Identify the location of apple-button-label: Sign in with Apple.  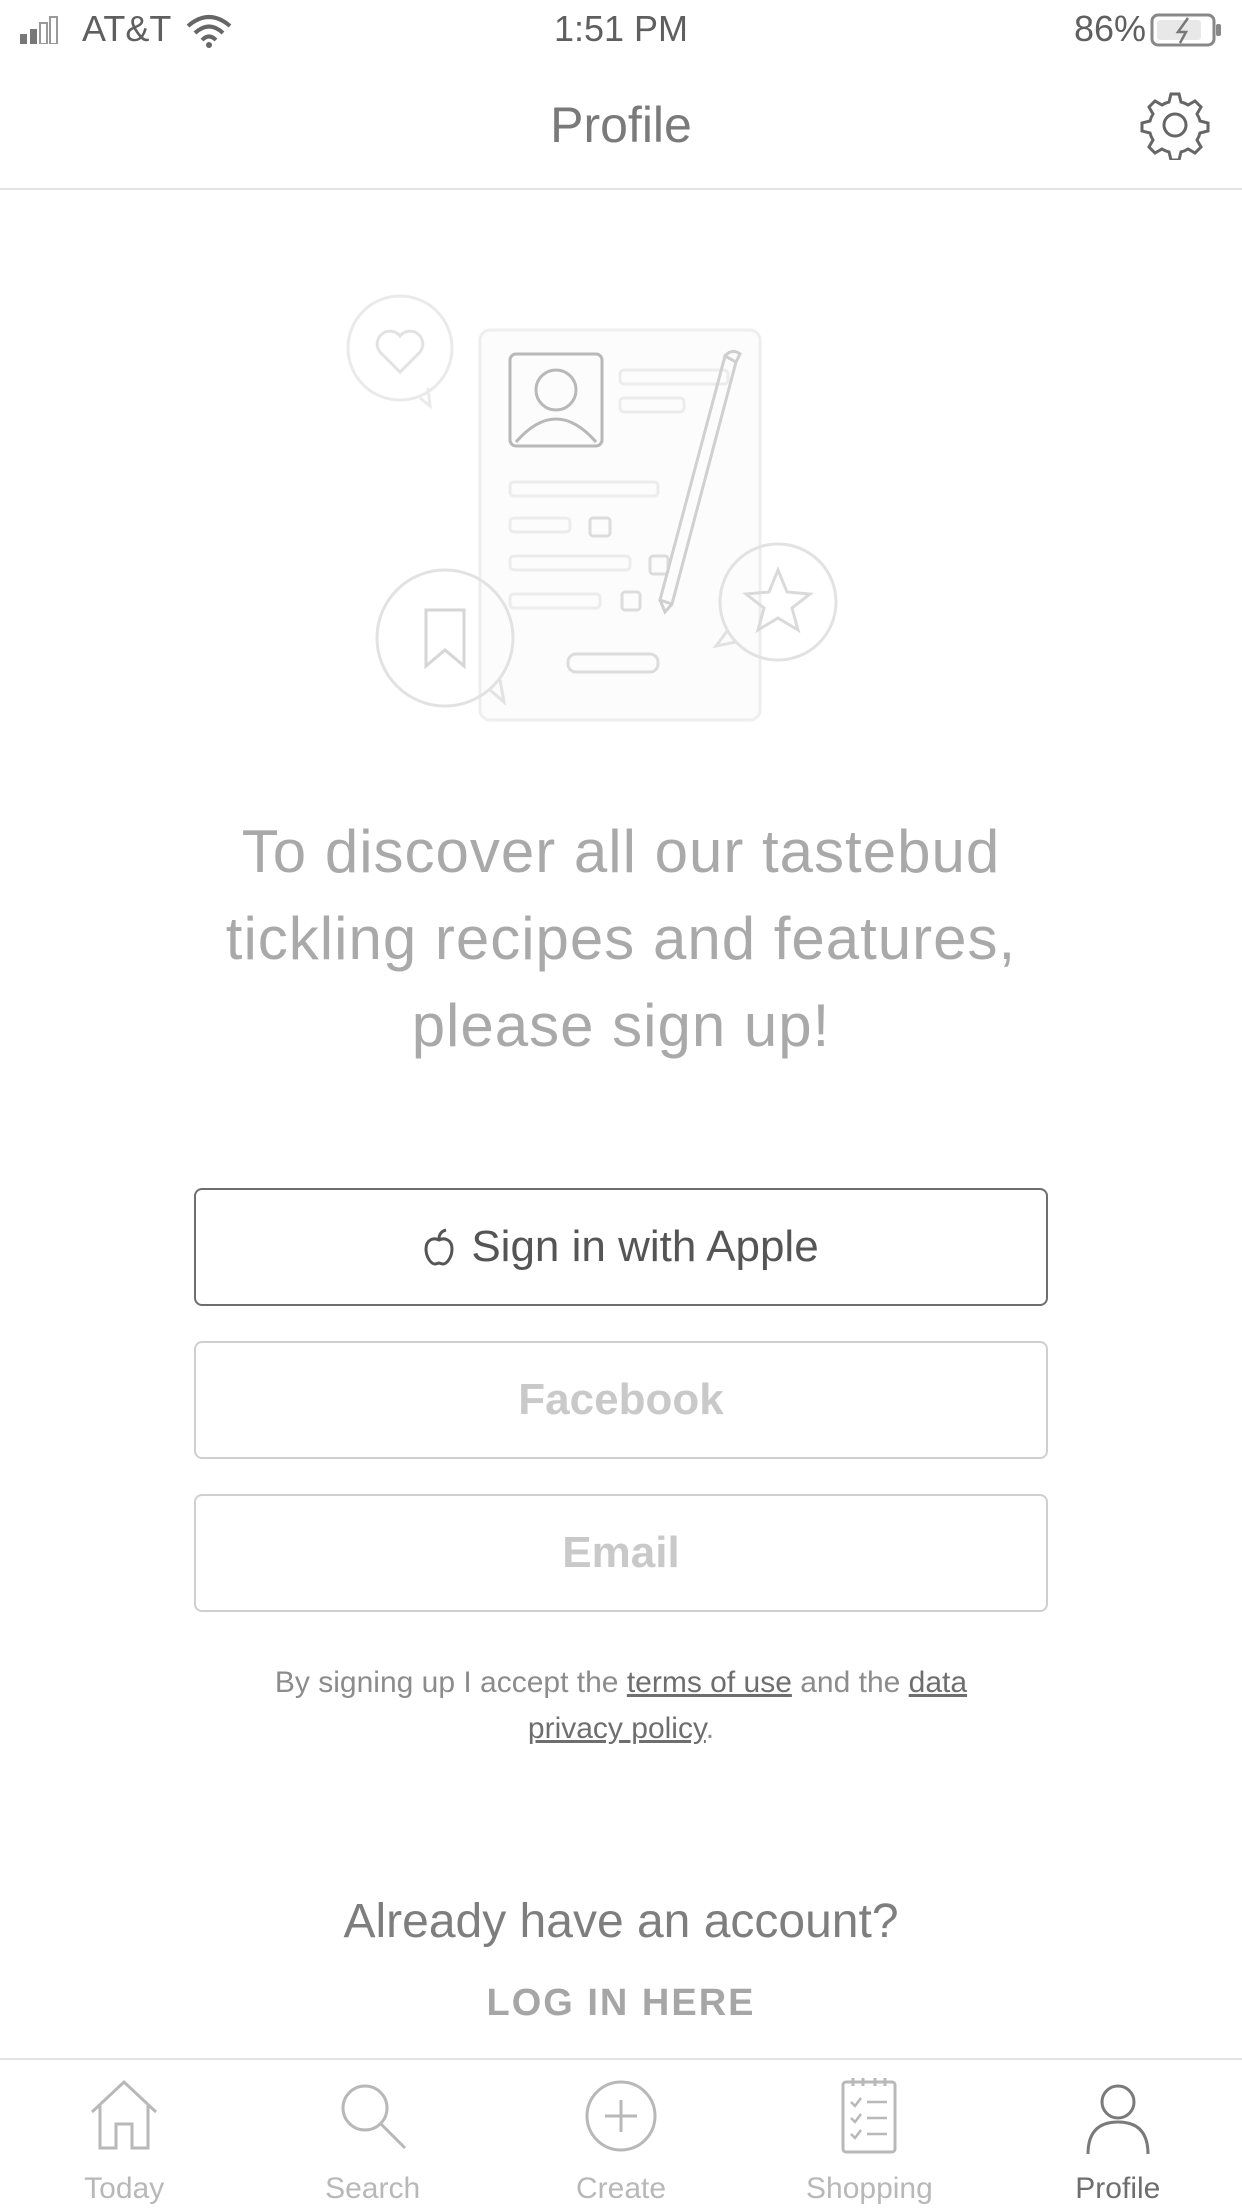
(645, 1246).